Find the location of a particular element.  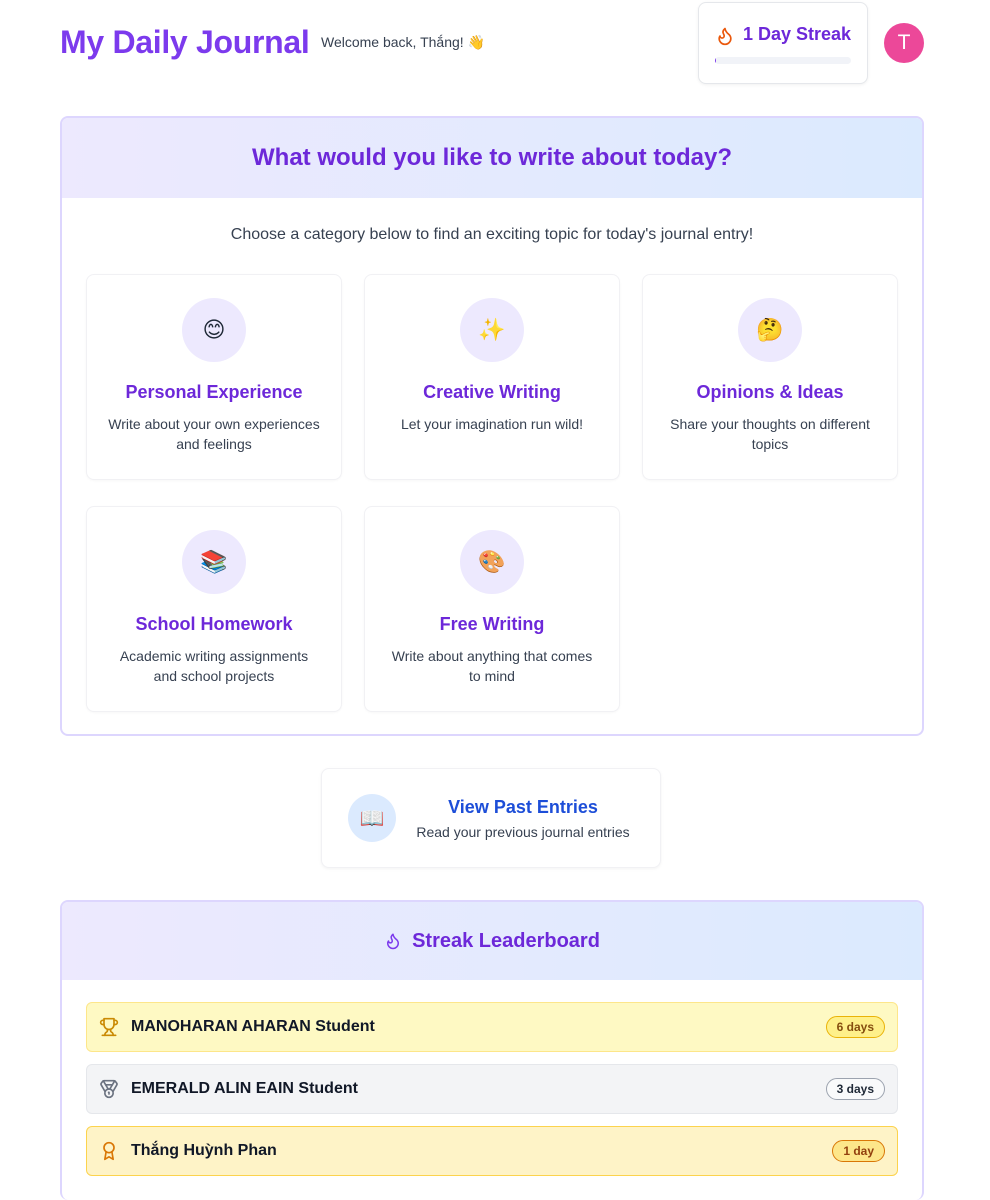

leaderboard-row: EMERALD ALIN EAIN Student 3 days is located at coordinates (492, 1089).